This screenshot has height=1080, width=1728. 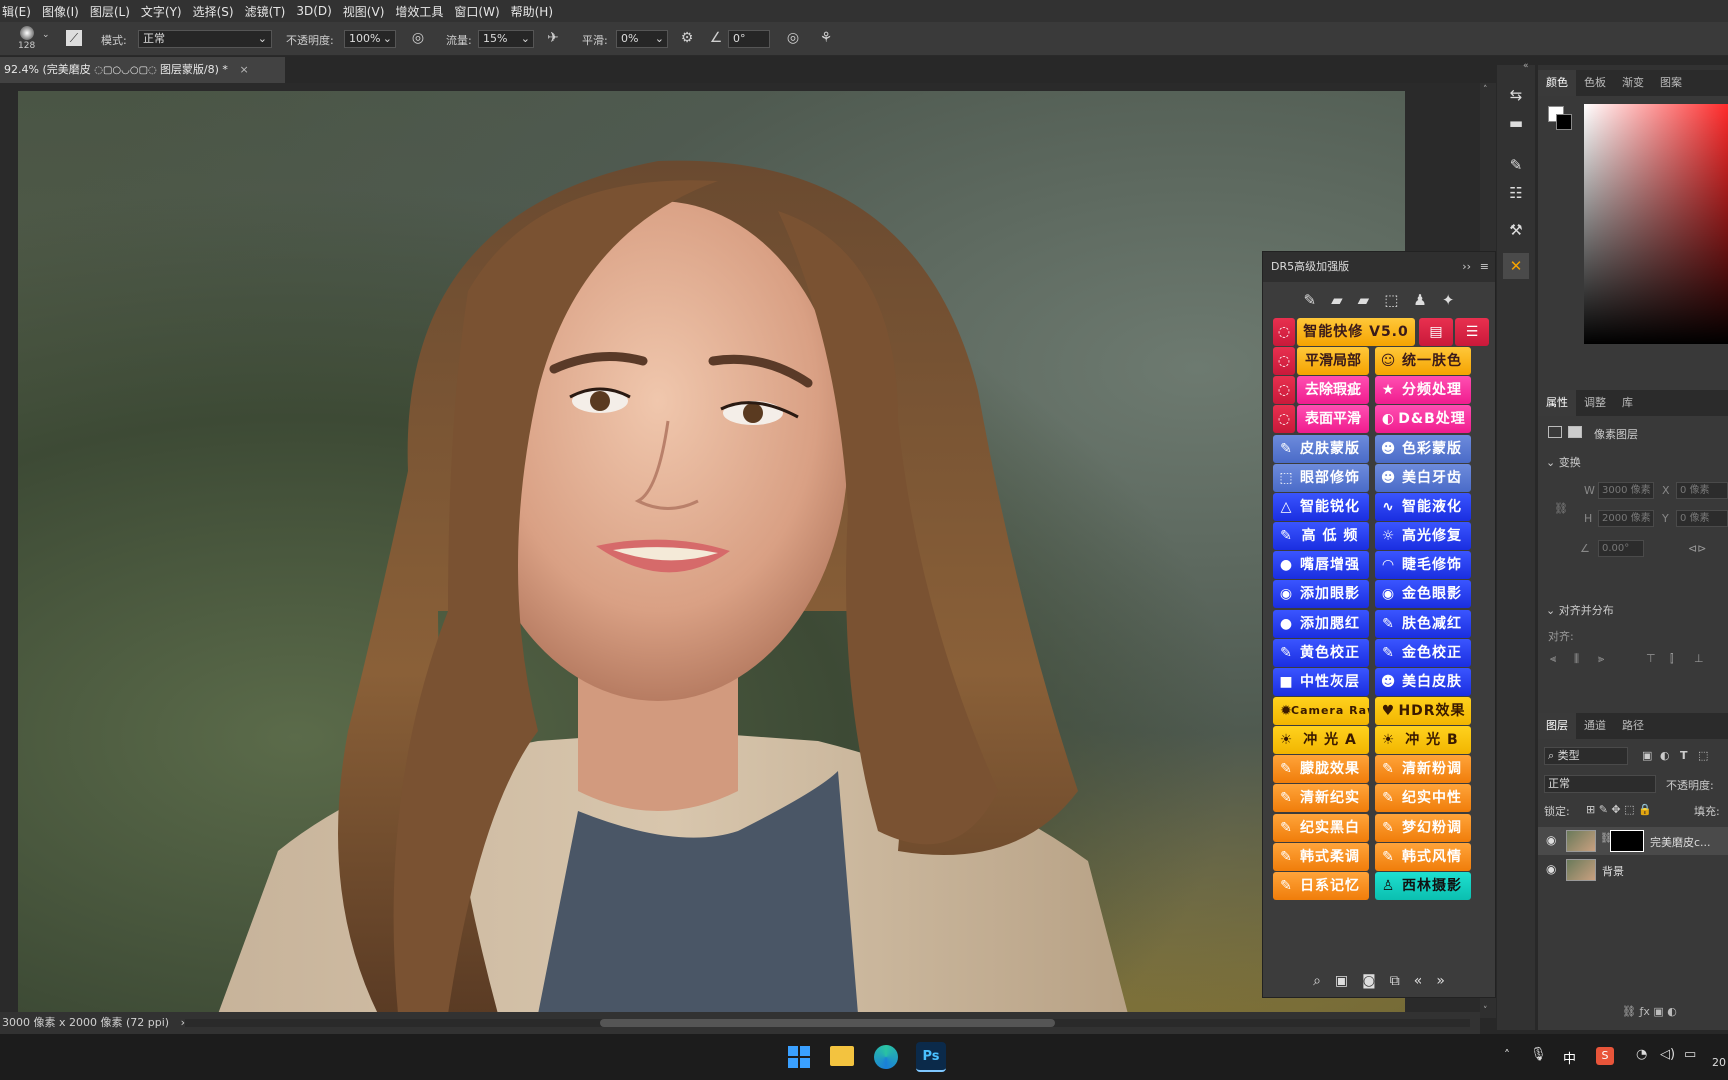 What do you see at coordinates (1423, 361) in the screenshot?
I see `dr5-button: ☺ 统一肤色` at bounding box center [1423, 361].